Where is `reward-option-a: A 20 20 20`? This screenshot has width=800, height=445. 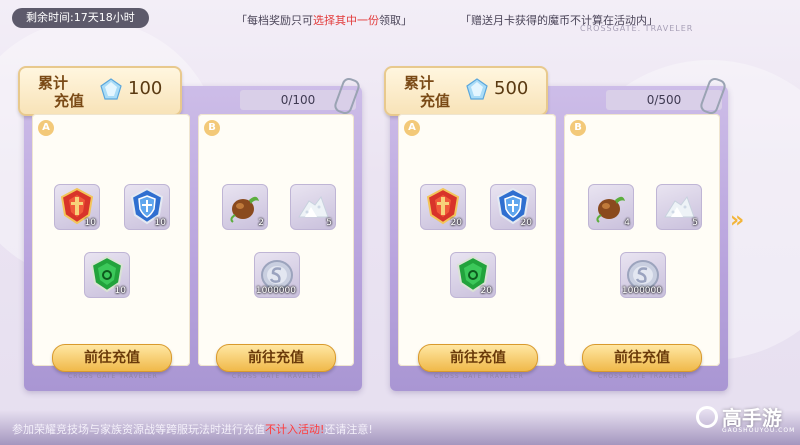 reward-option-a: A 20 20 20 is located at coordinates (477, 240).